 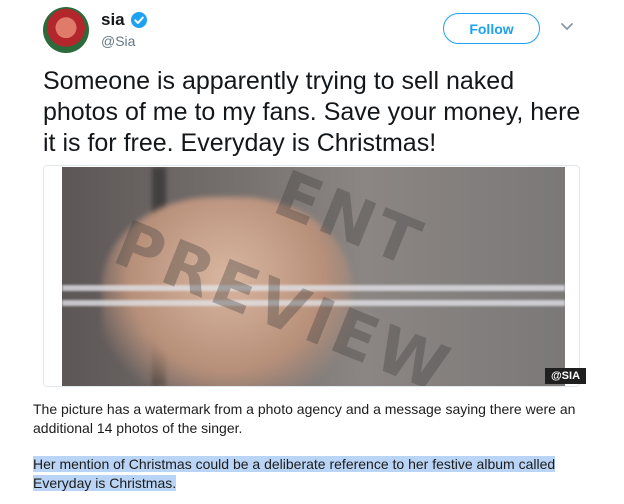 I want to click on photo-credit-badge: @SIA, so click(x=565, y=376).